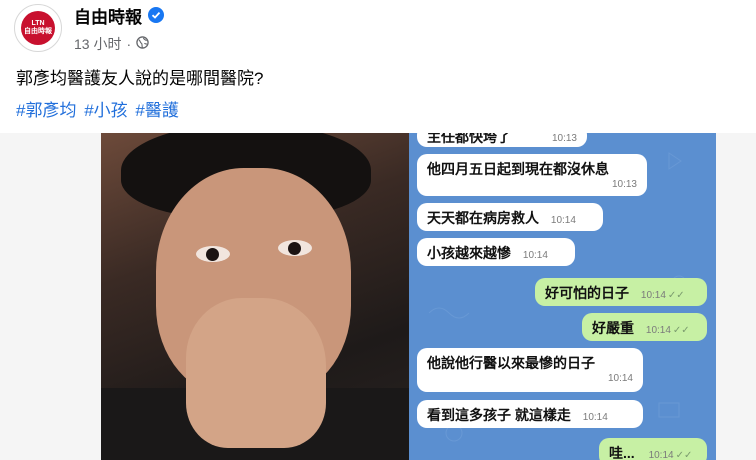  What do you see at coordinates (213, 254) in the screenshot?
I see `photo-eye-left` at bounding box center [213, 254].